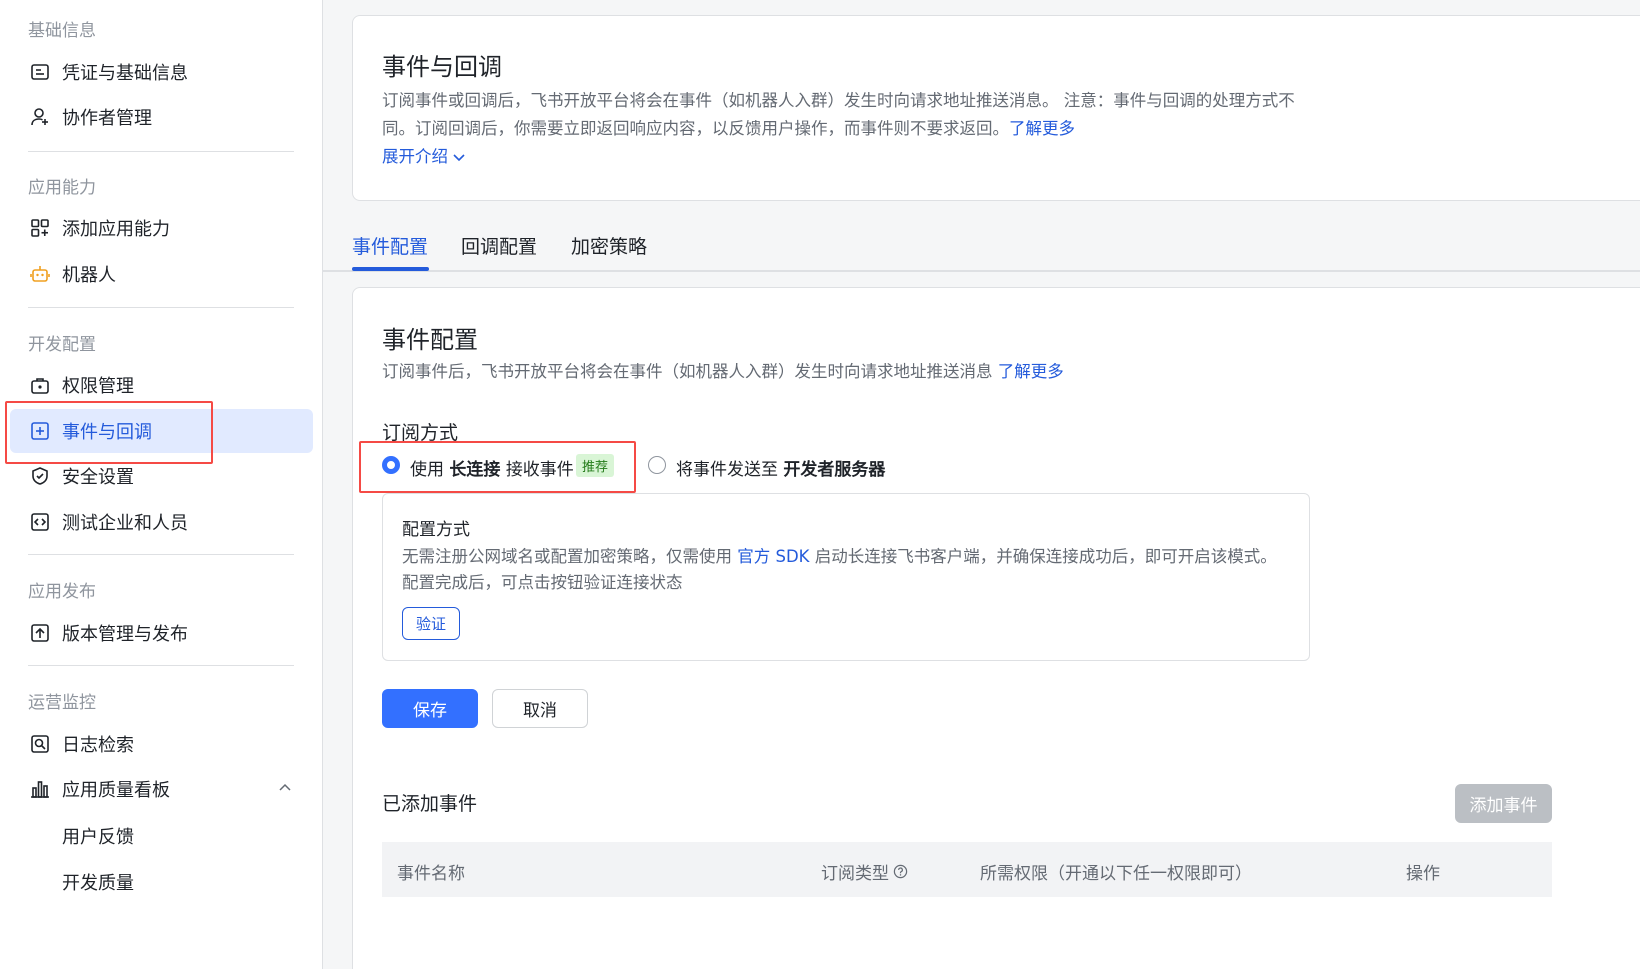 The height and width of the screenshot is (969, 1640). I want to click on chevron-up-icon, so click(285, 790).